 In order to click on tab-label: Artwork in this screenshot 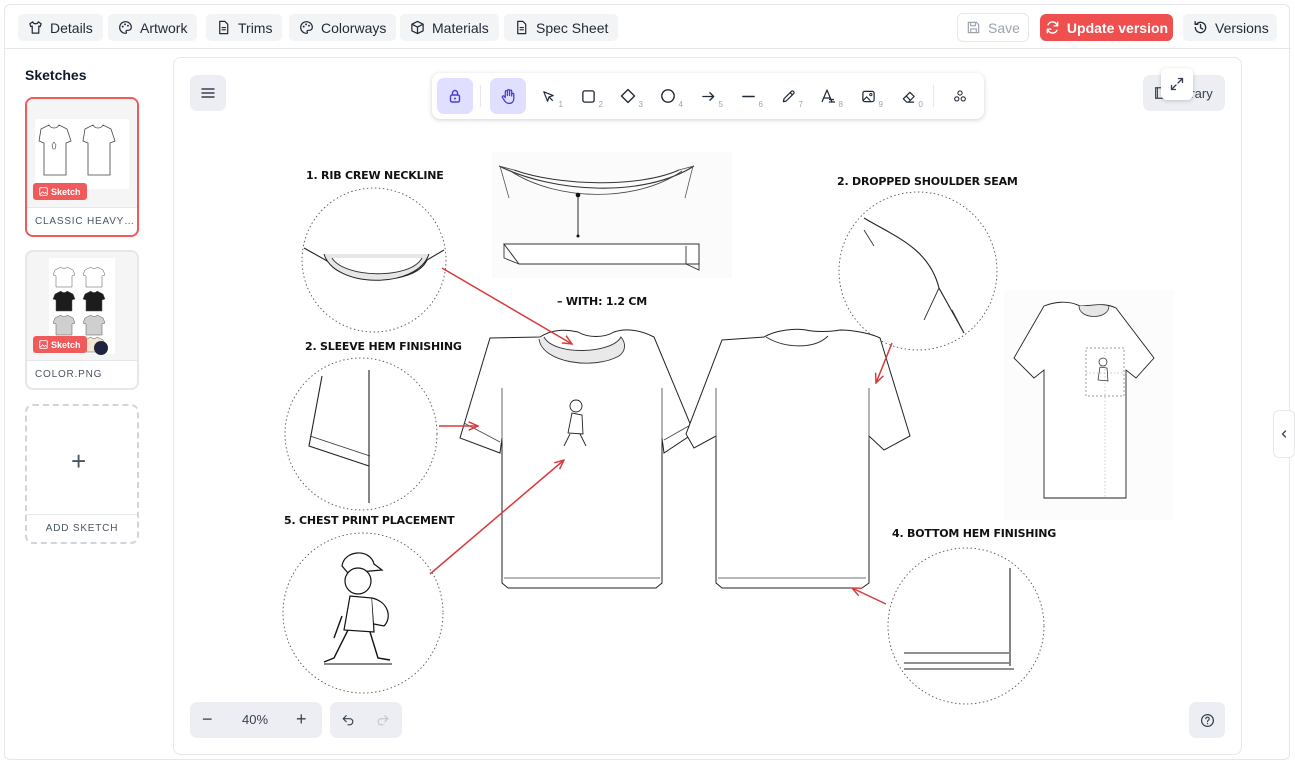, I will do `click(164, 27)`.